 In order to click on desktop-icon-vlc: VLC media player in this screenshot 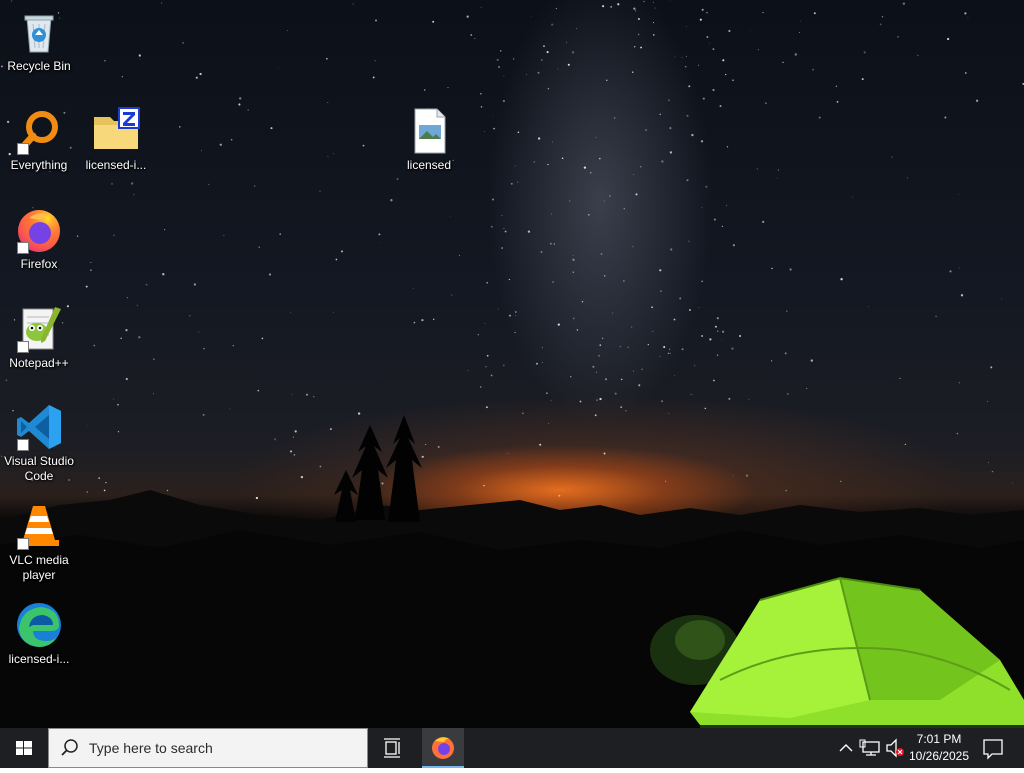, I will do `click(39, 542)`.